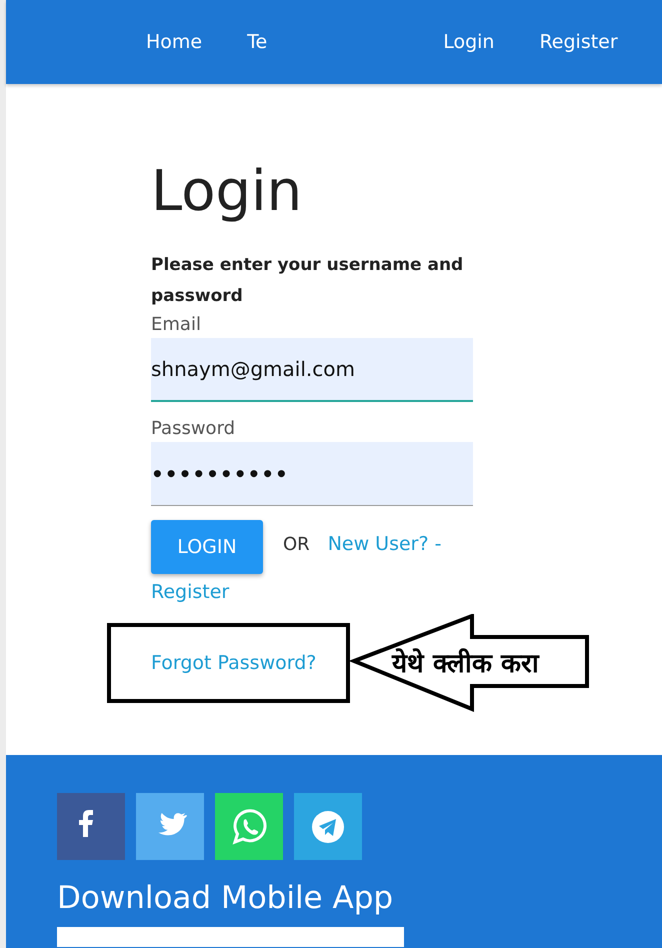 Image resolution: width=662 pixels, height=948 pixels. Describe the element at coordinates (312, 370) in the screenshot. I see `input-field: shnaym@gmail.com` at that location.